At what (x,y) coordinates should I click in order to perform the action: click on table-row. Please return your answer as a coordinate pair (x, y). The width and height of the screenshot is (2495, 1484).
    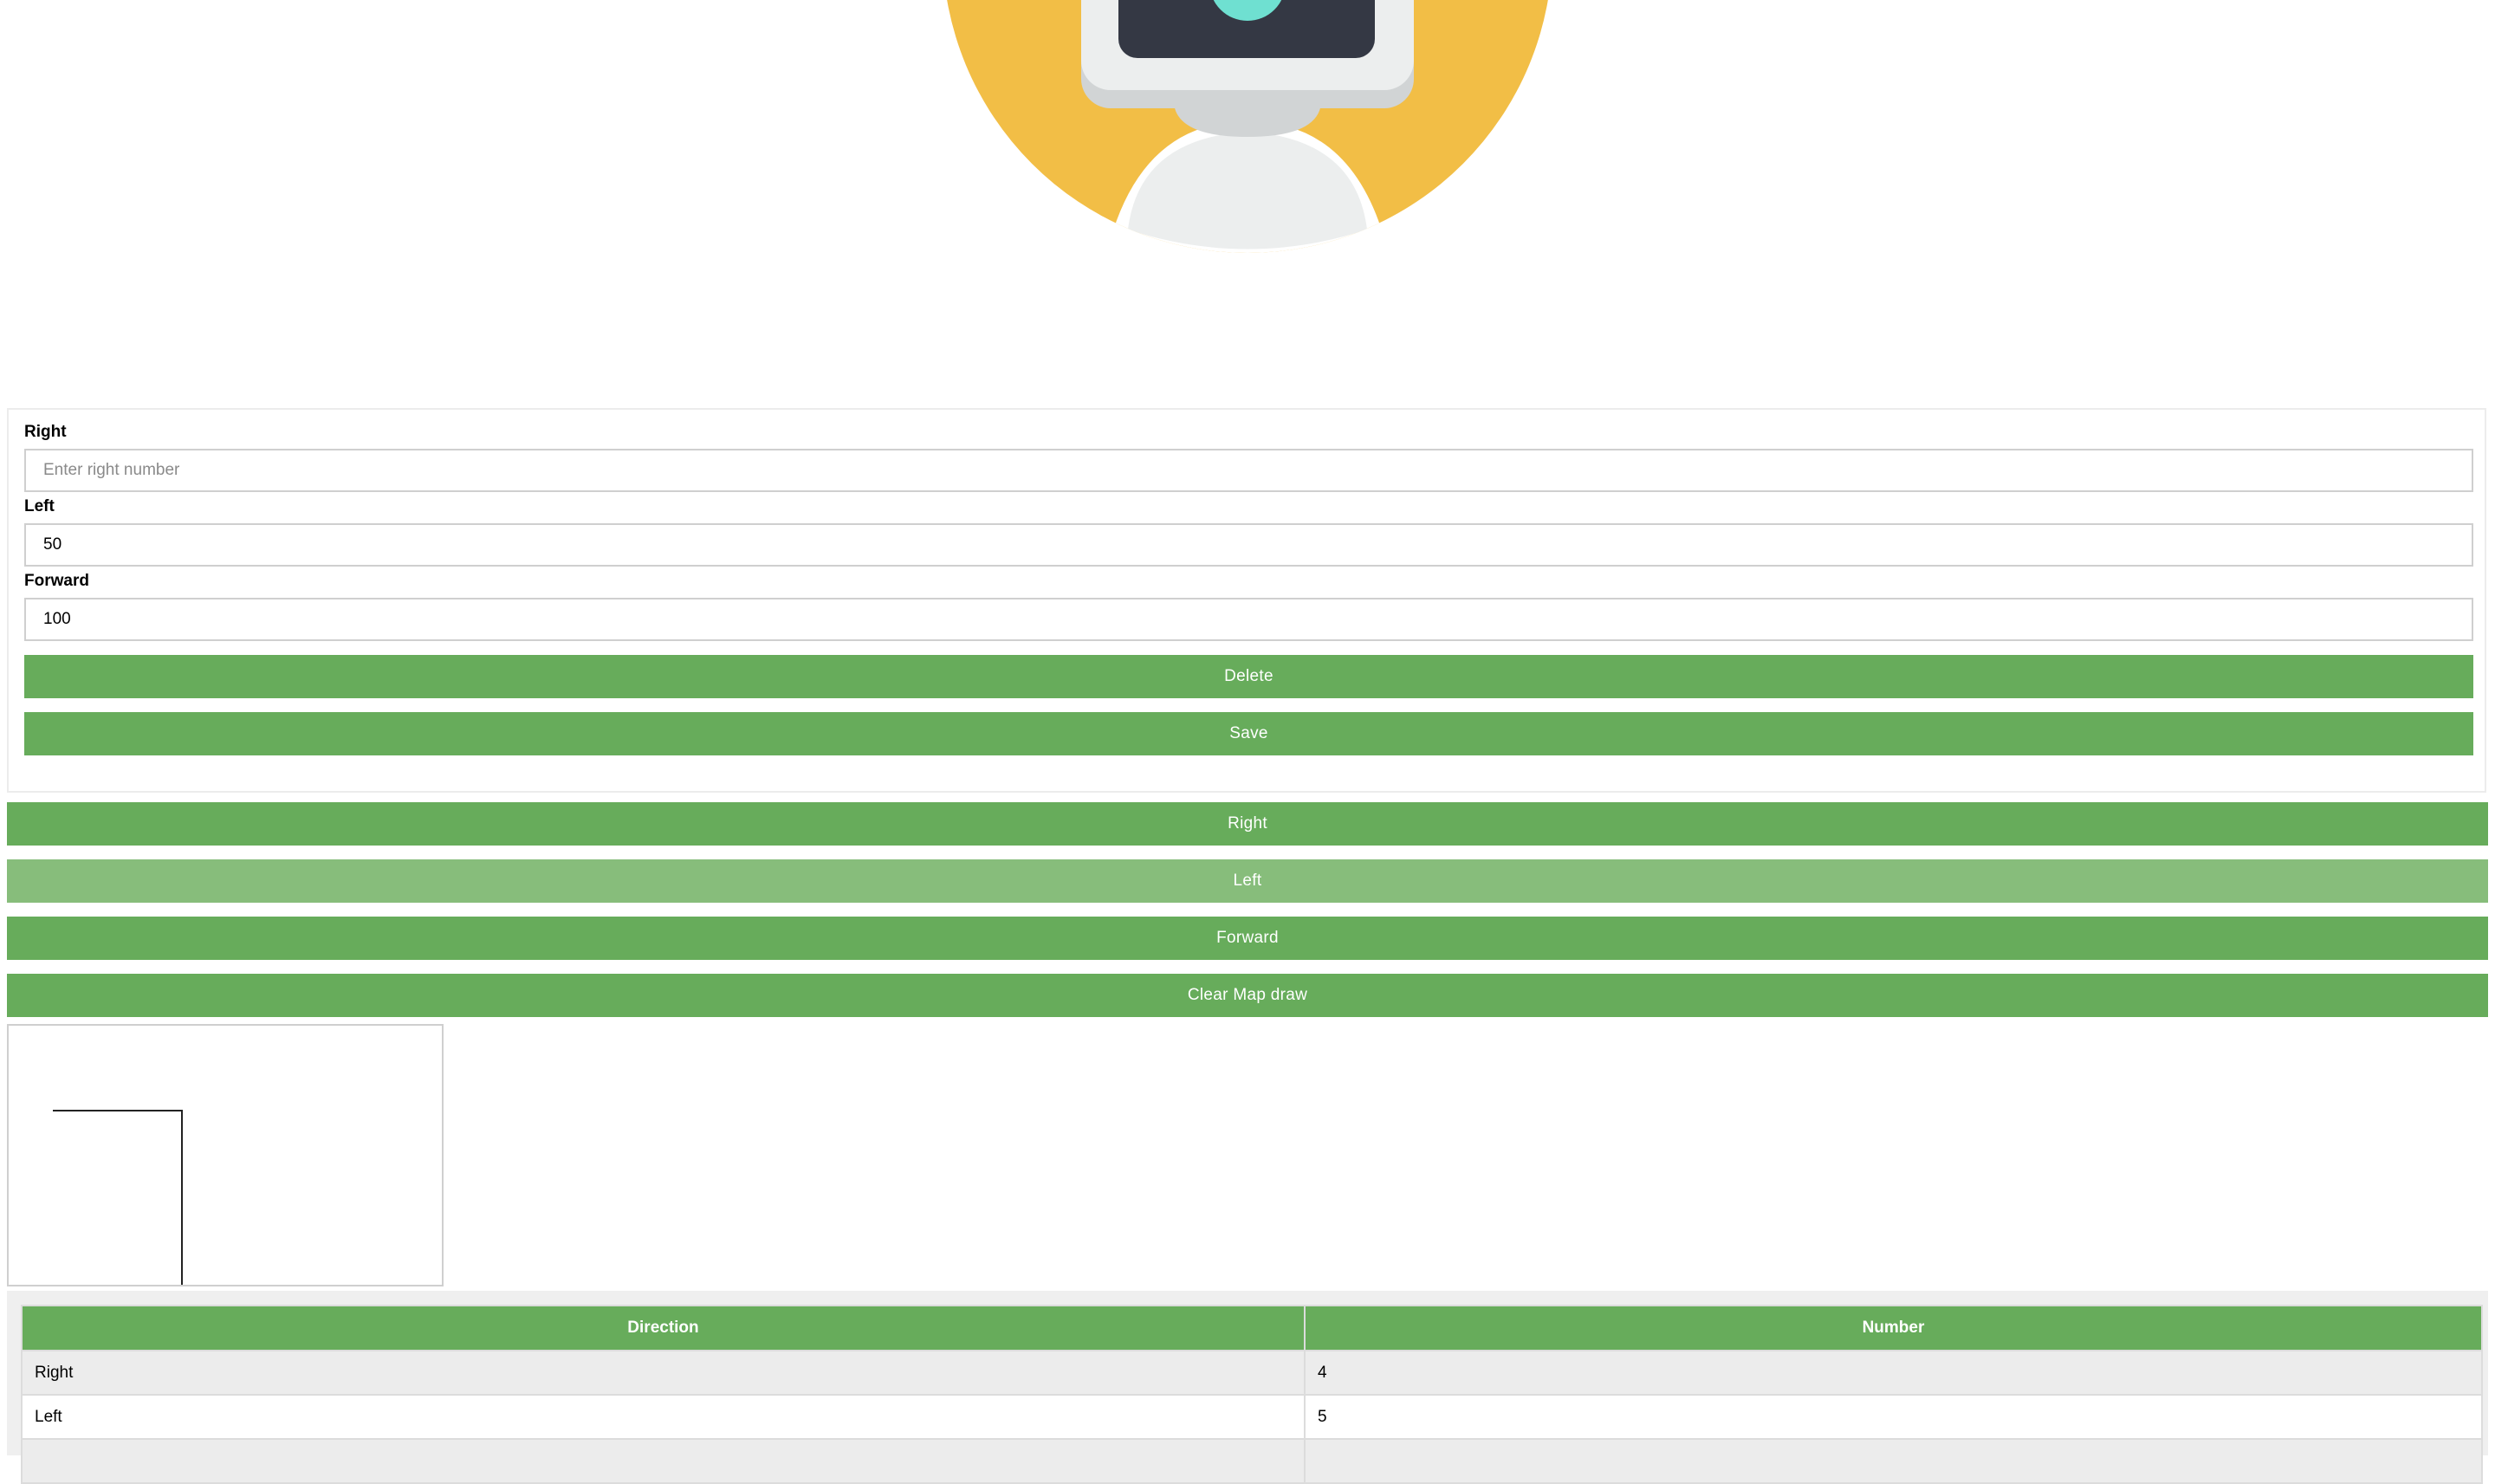
    Looking at the image, I should click on (1252, 1461).